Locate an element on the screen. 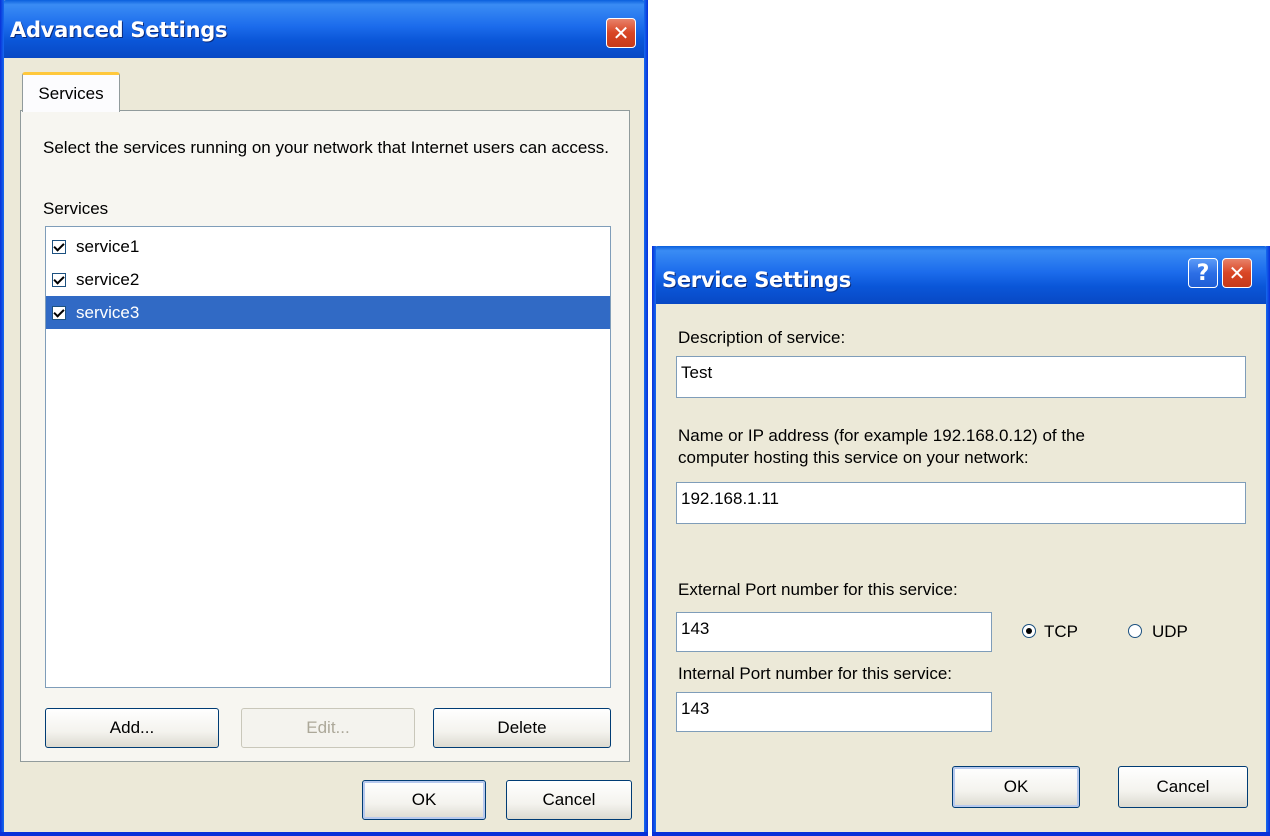  service-settings-titlebar: Service Settings ? ✕ is located at coordinates (961, 275).